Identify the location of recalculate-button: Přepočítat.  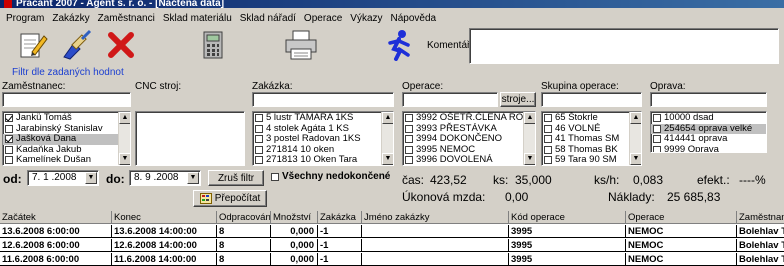
(230, 198).